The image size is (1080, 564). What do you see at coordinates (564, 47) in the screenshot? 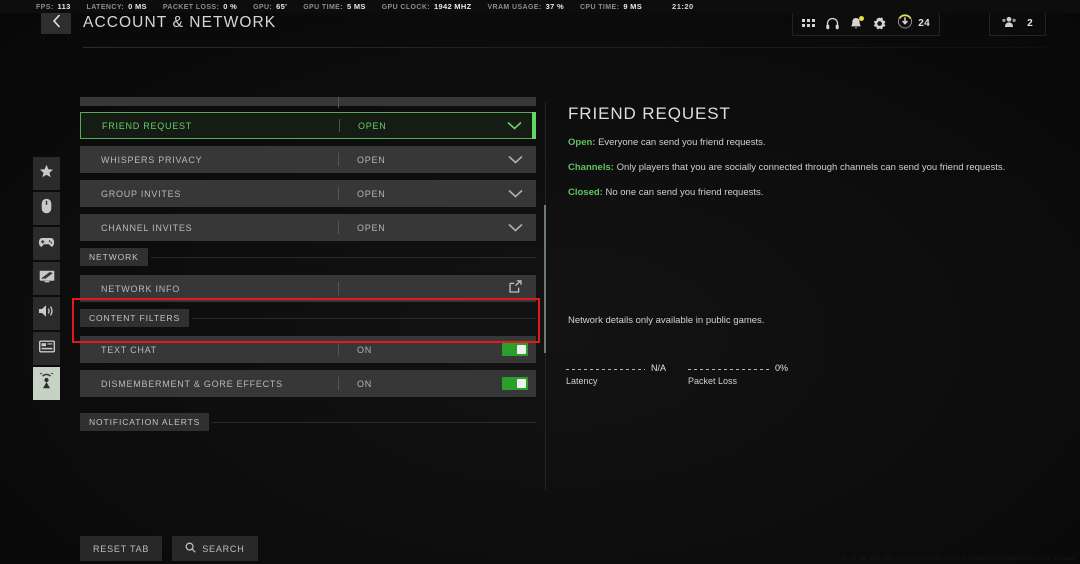
I see `header-divider` at bounding box center [564, 47].